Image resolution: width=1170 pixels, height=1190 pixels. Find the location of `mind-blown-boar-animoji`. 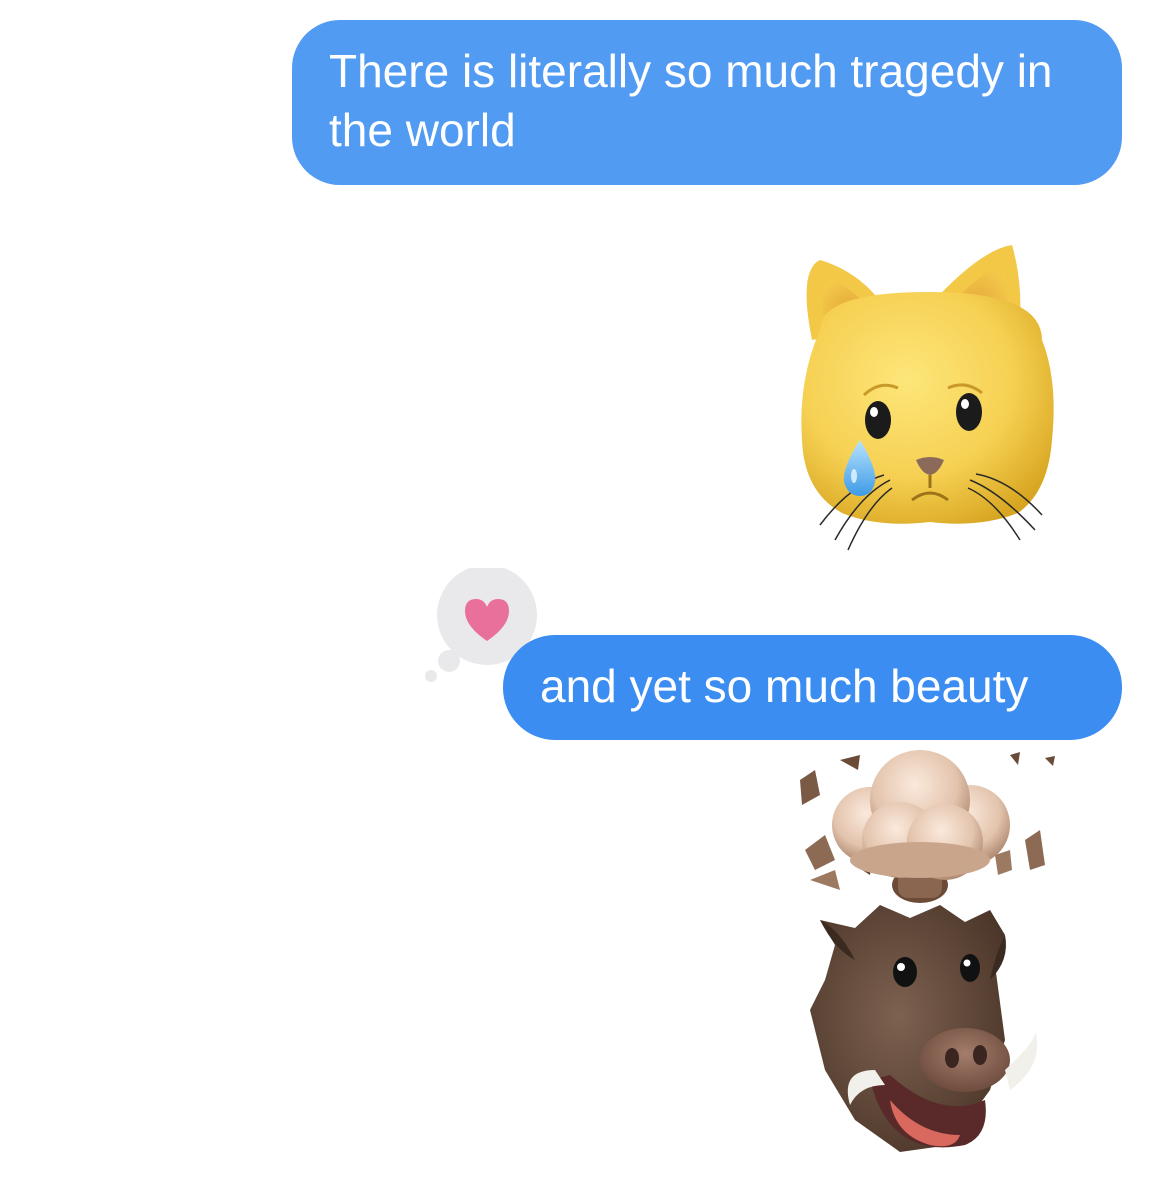

mind-blown-boar-animoji is located at coordinates (925, 960).